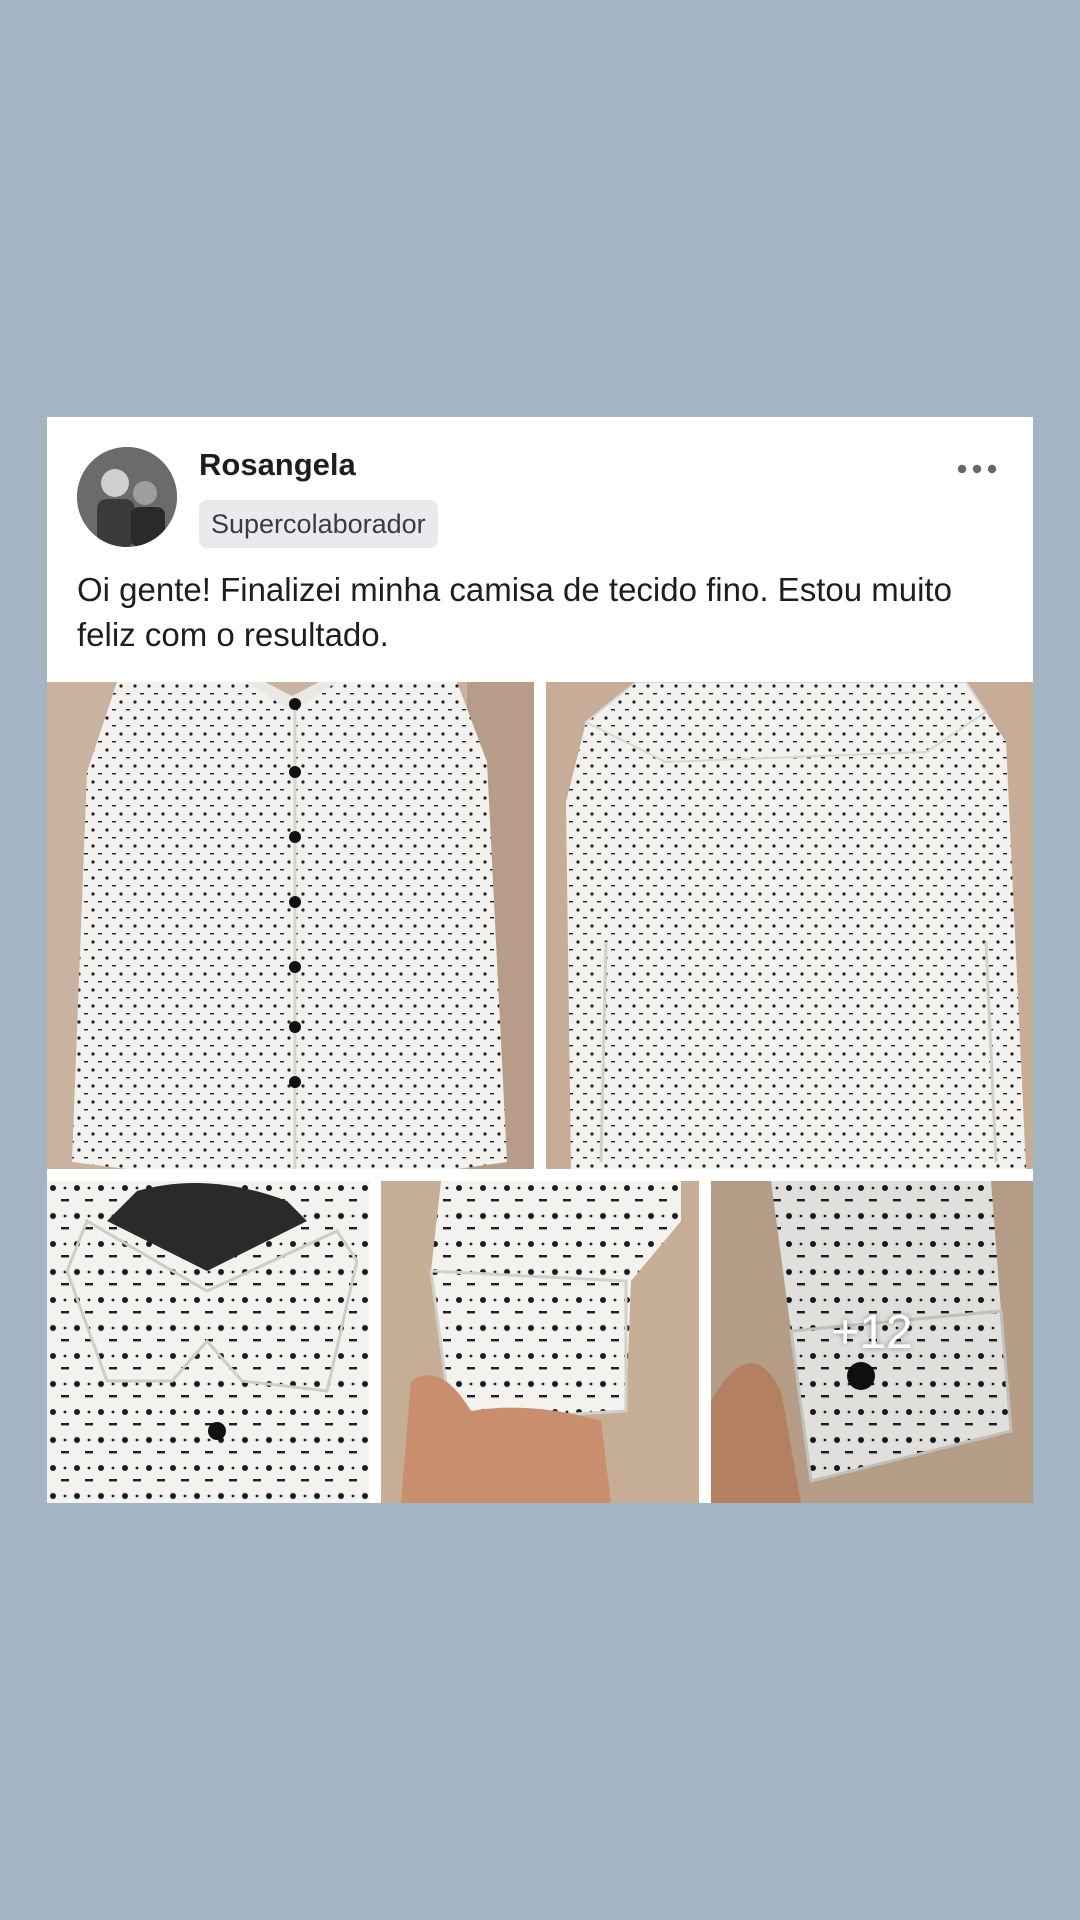  What do you see at coordinates (977, 469) in the screenshot?
I see `more-options-icon` at bounding box center [977, 469].